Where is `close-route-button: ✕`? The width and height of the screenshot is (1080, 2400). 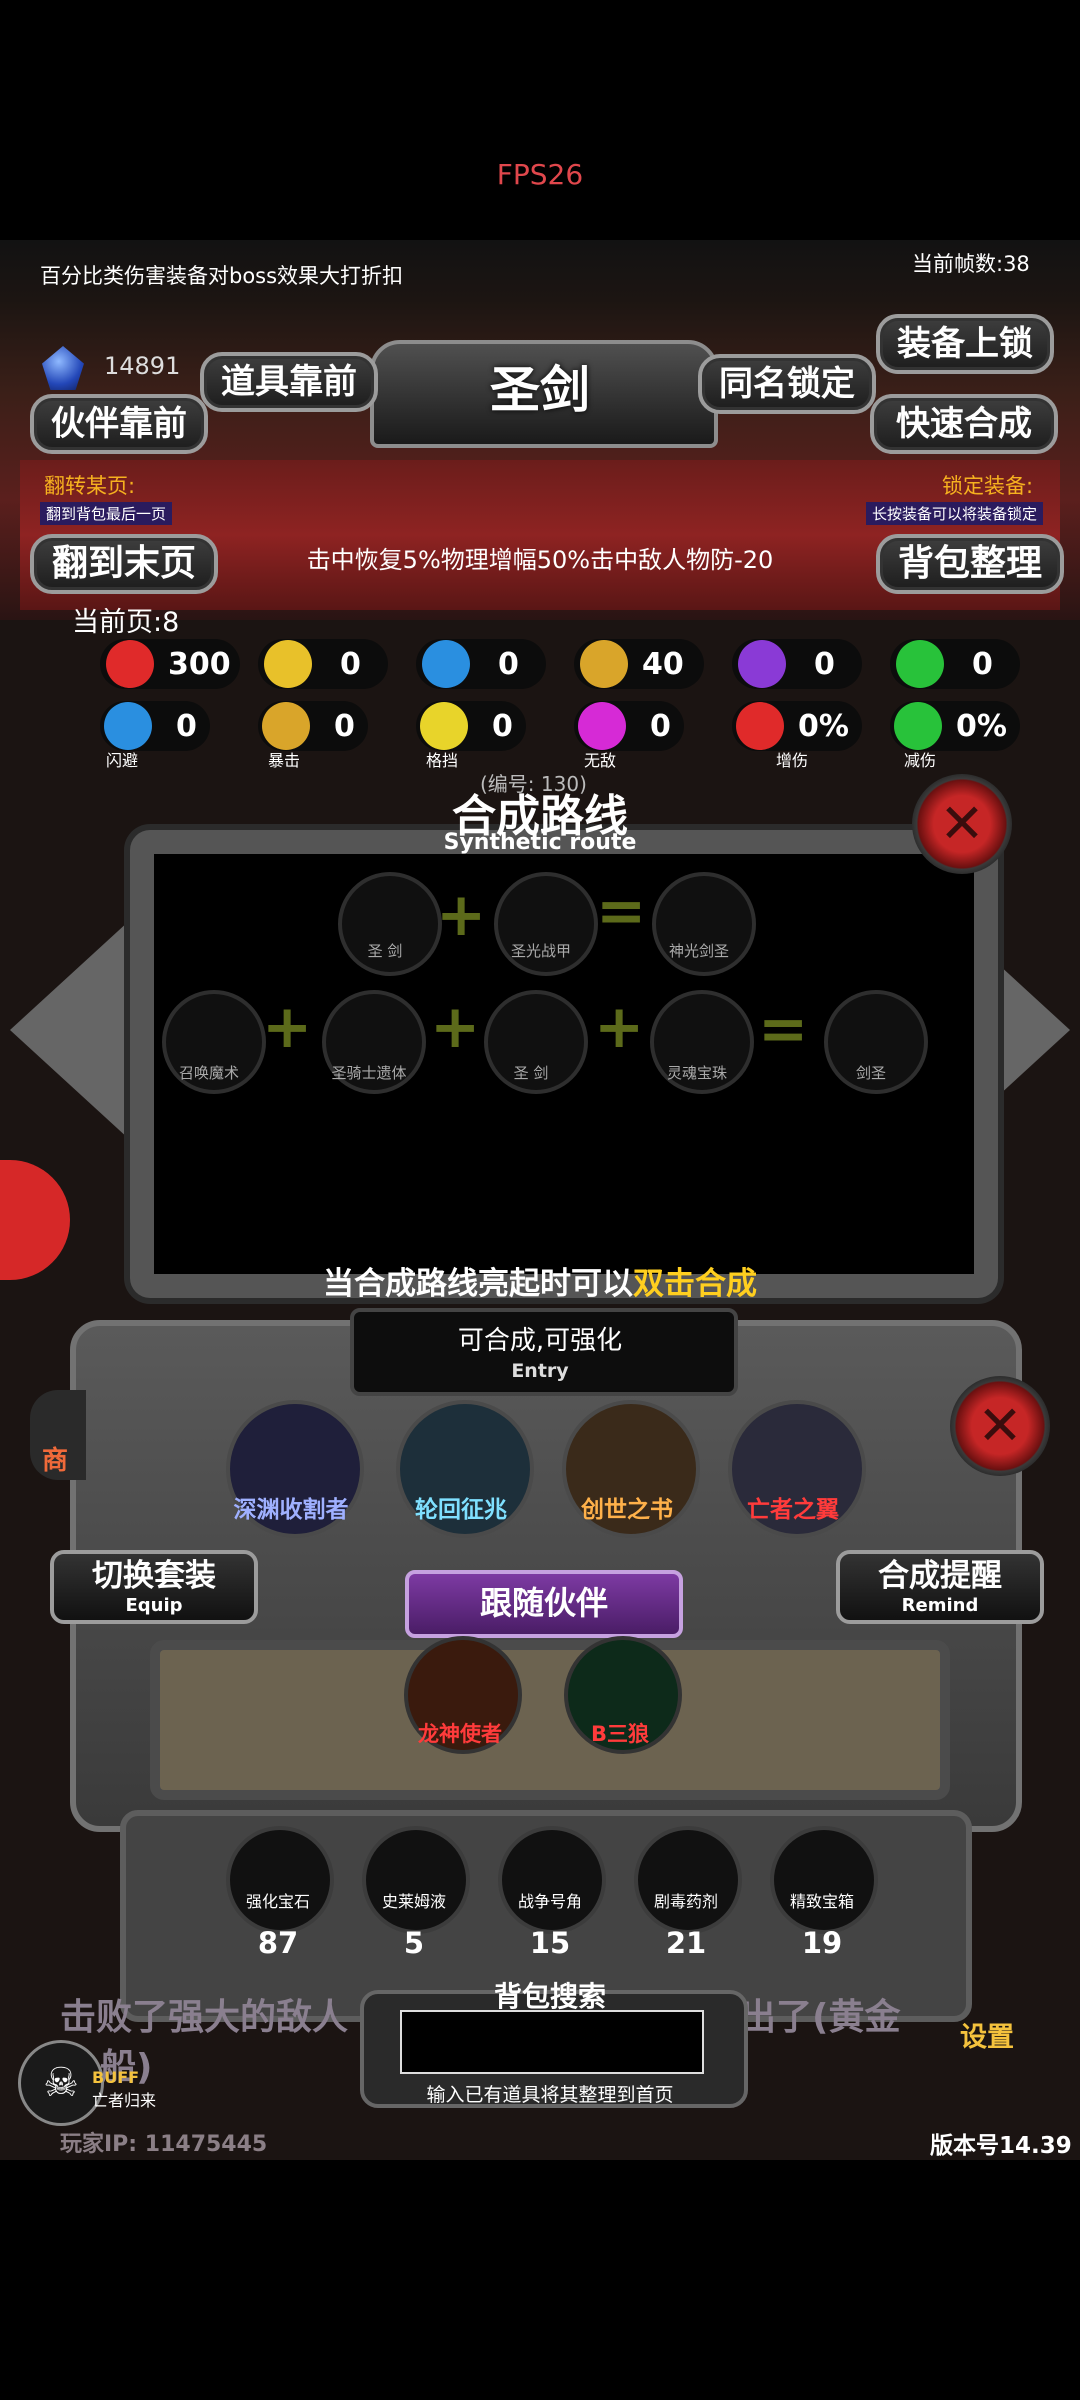 close-route-button: ✕ is located at coordinates (962, 824).